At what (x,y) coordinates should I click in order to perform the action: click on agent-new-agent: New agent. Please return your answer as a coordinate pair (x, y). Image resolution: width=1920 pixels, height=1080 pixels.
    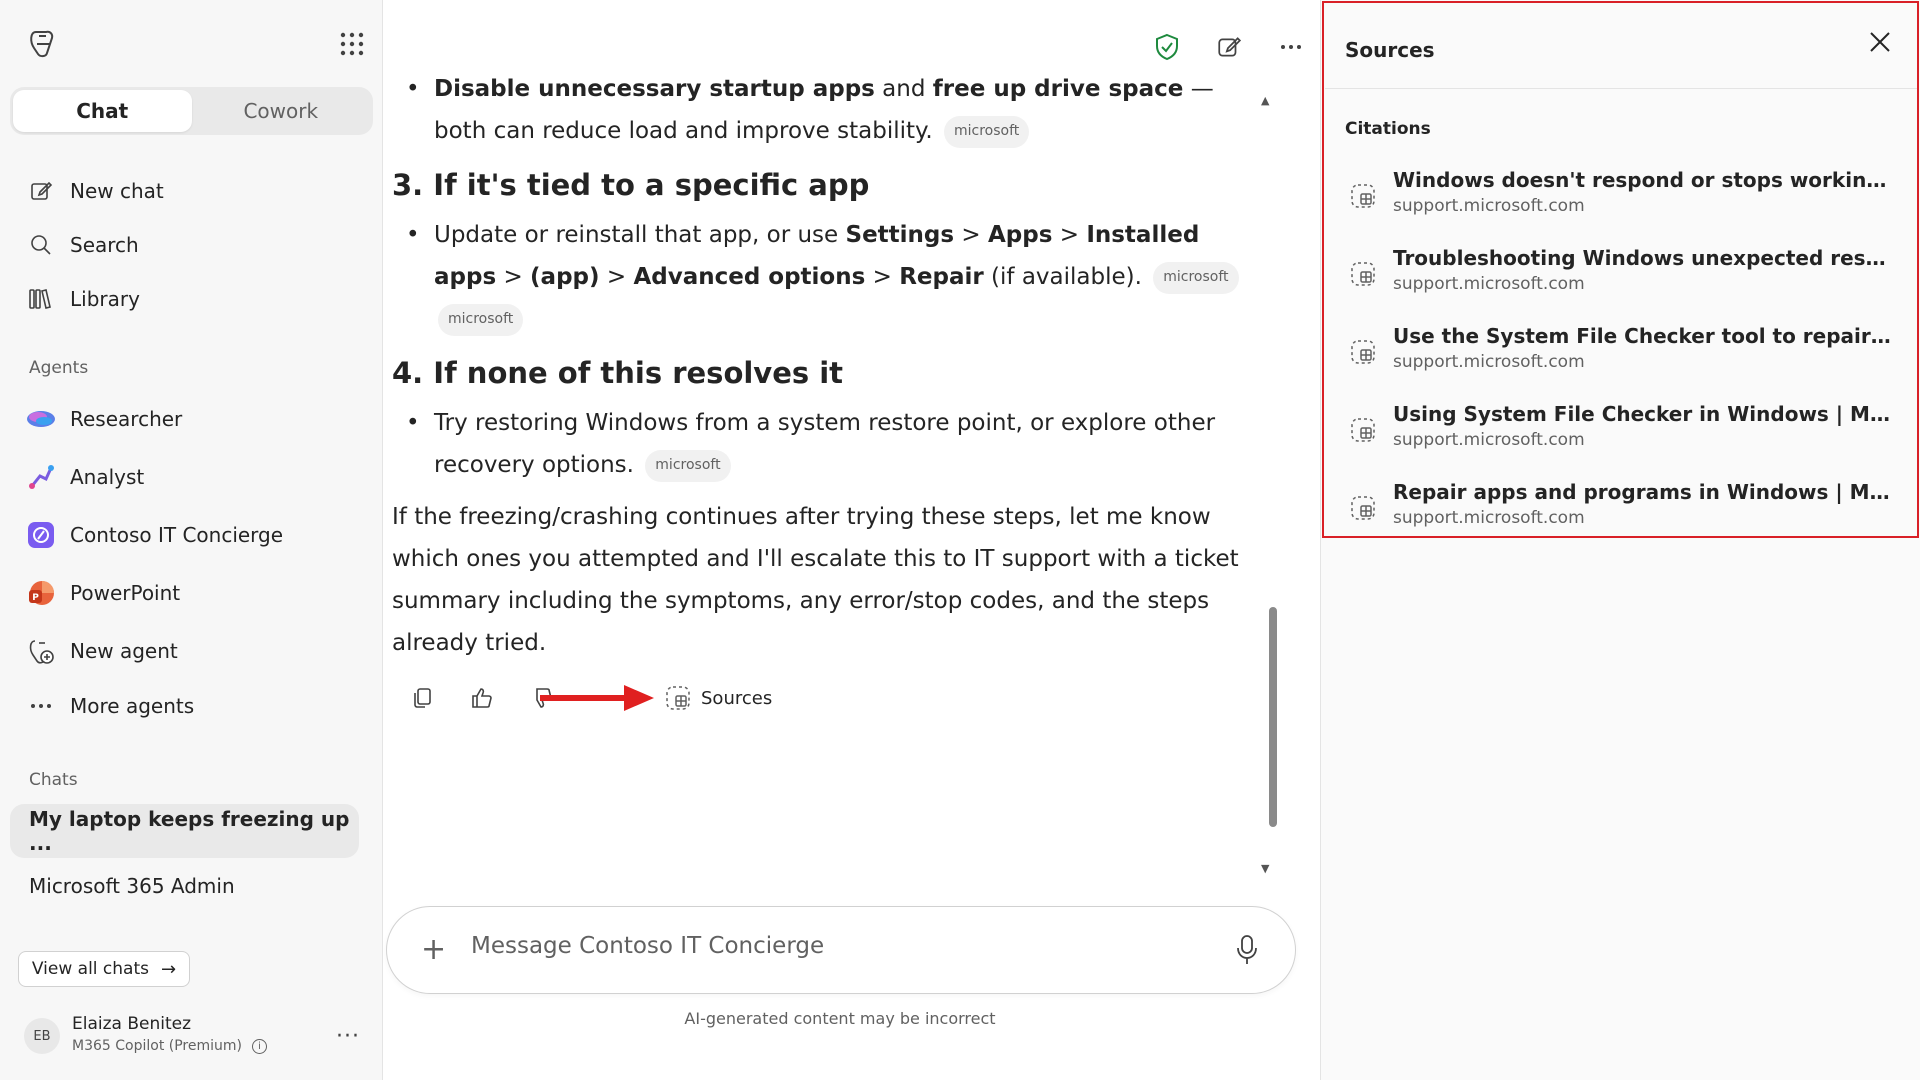
    Looking at the image, I should click on (102, 651).